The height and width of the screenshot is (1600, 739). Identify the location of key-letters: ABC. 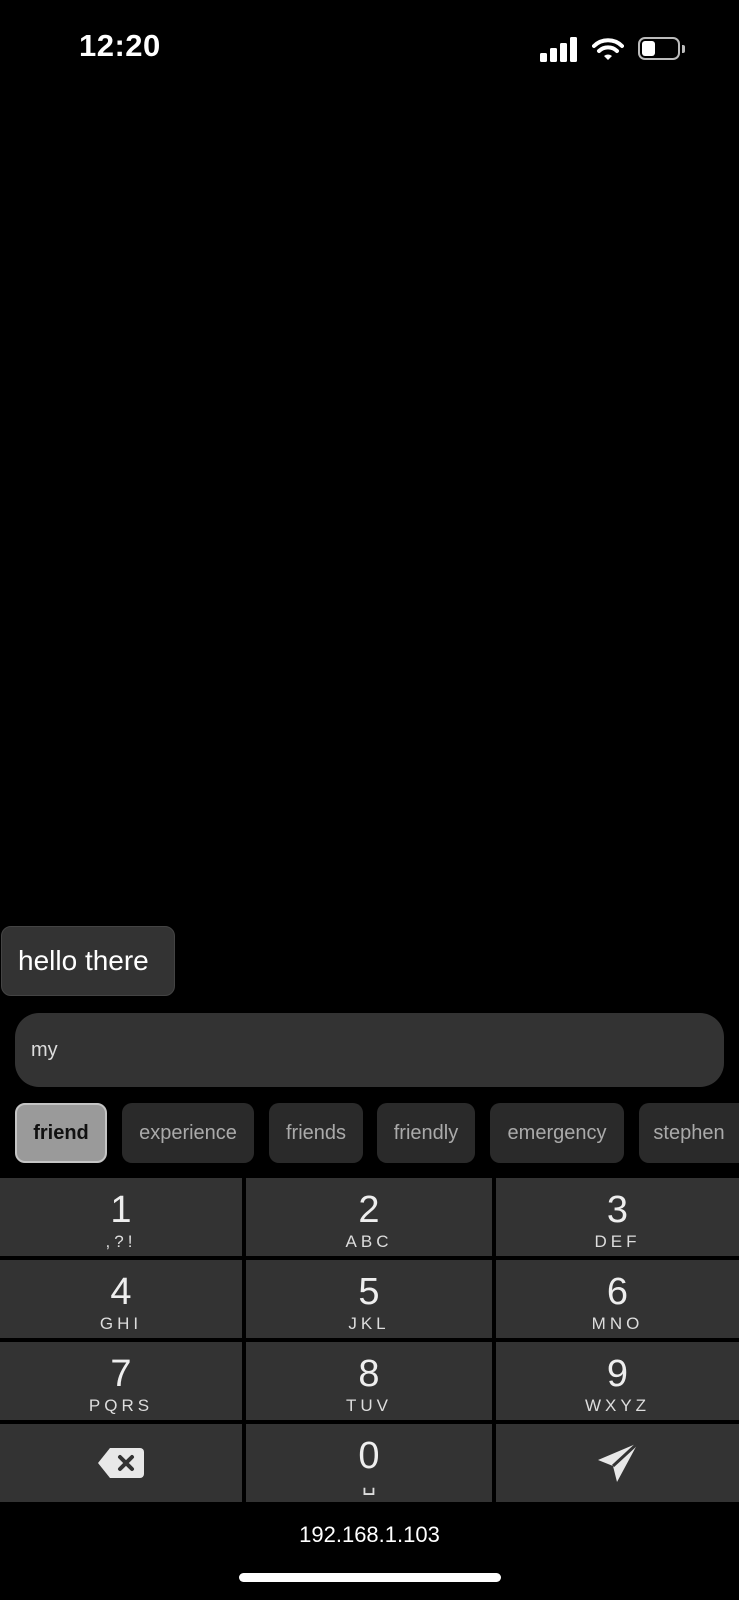
(369, 1241).